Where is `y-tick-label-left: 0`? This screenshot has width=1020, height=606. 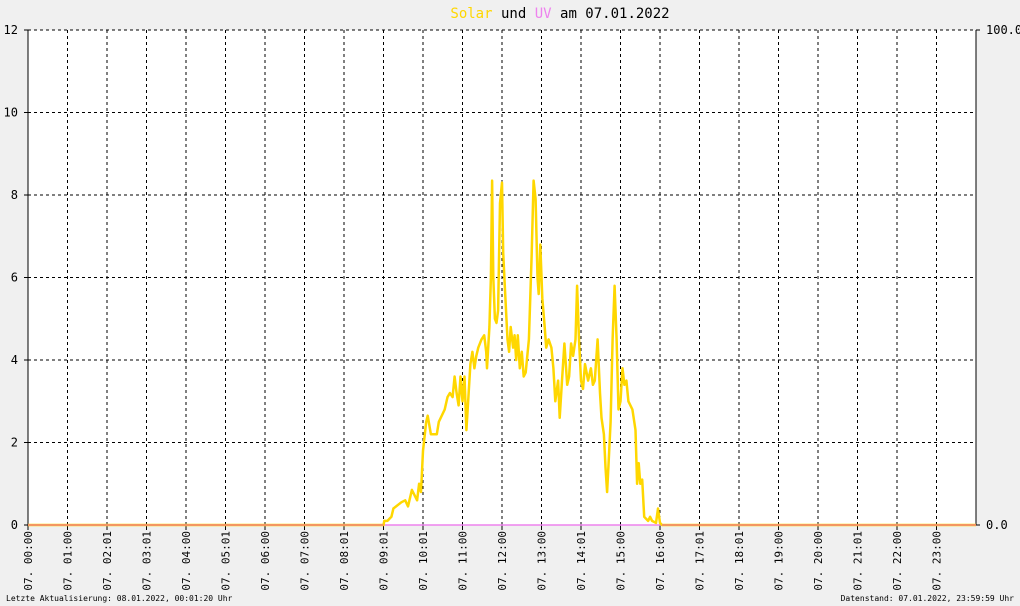
y-tick-label-left: 0 is located at coordinates (14, 525).